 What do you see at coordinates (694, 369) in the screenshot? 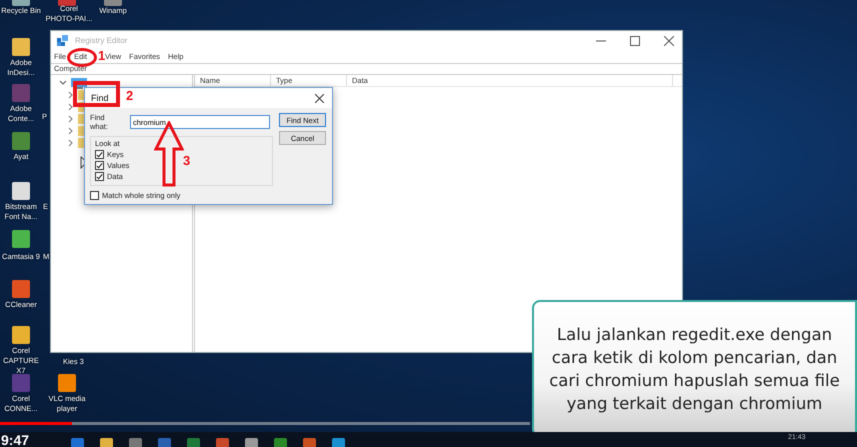
I see `caption-text: Lalu jalankan regedit.exe dengan cara ketik di kolom pencarian, dan cari chromium hapuslah semua file yang terkait dengan chromium` at bounding box center [694, 369].